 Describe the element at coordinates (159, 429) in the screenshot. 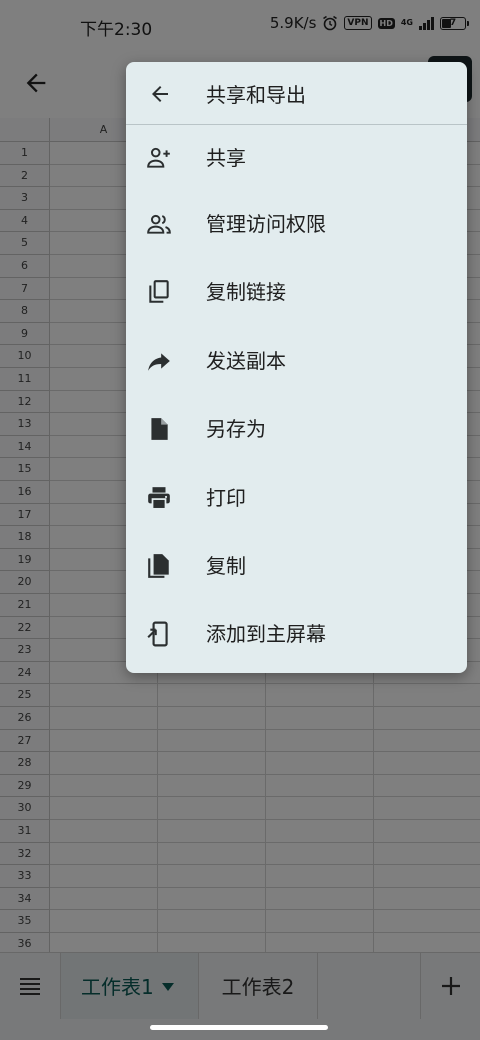

I see `file-icon` at that location.